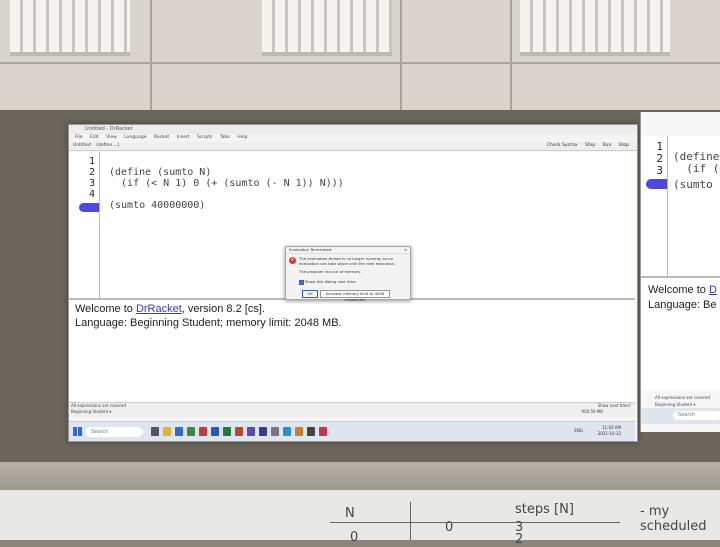 The width and height of the screenshot is (720, 547). What do you see at coordinates (203, 431) in the screenshot?
I see `chrome-icon` at bounding box center [203, 431].